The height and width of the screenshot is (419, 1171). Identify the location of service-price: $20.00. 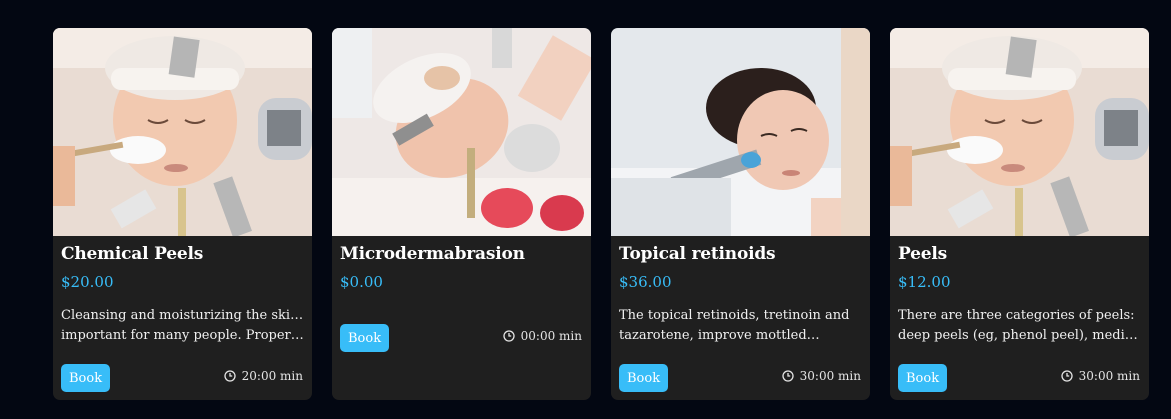
(87, 282).